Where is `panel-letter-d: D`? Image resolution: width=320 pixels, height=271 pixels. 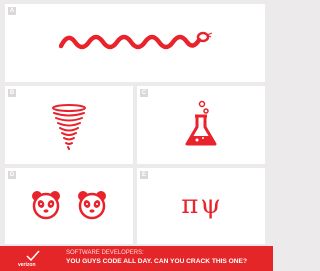
panel-letter-d: D is located at coordinates (12, 175).